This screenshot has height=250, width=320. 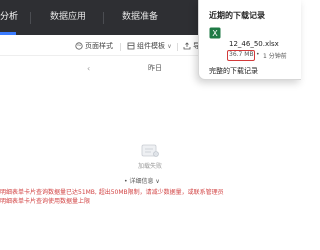 What do you see at coordinates (99, 46) in the screenshot?
I see `page-style-label: 页面样式` at bounding box center [99, 46].